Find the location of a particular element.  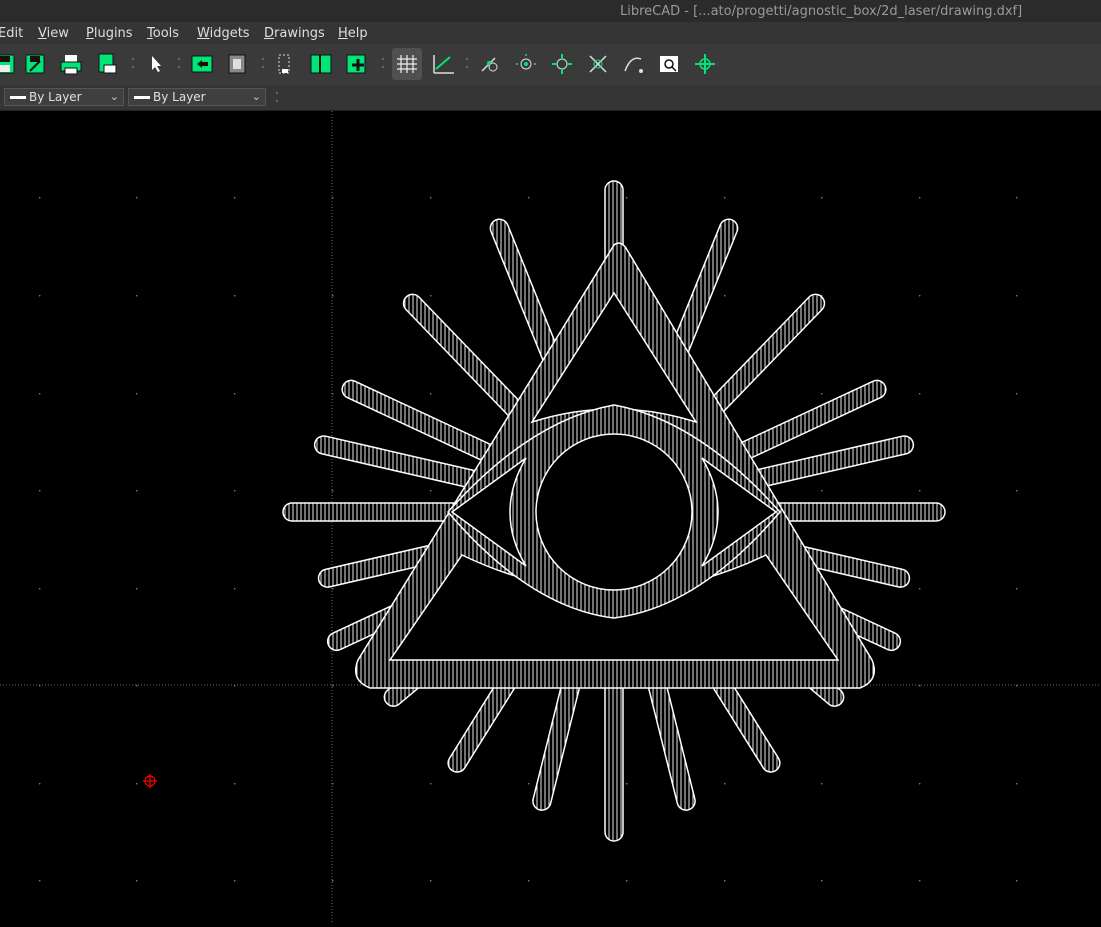

snap-grid-icon is located at coordinates (526, 64).